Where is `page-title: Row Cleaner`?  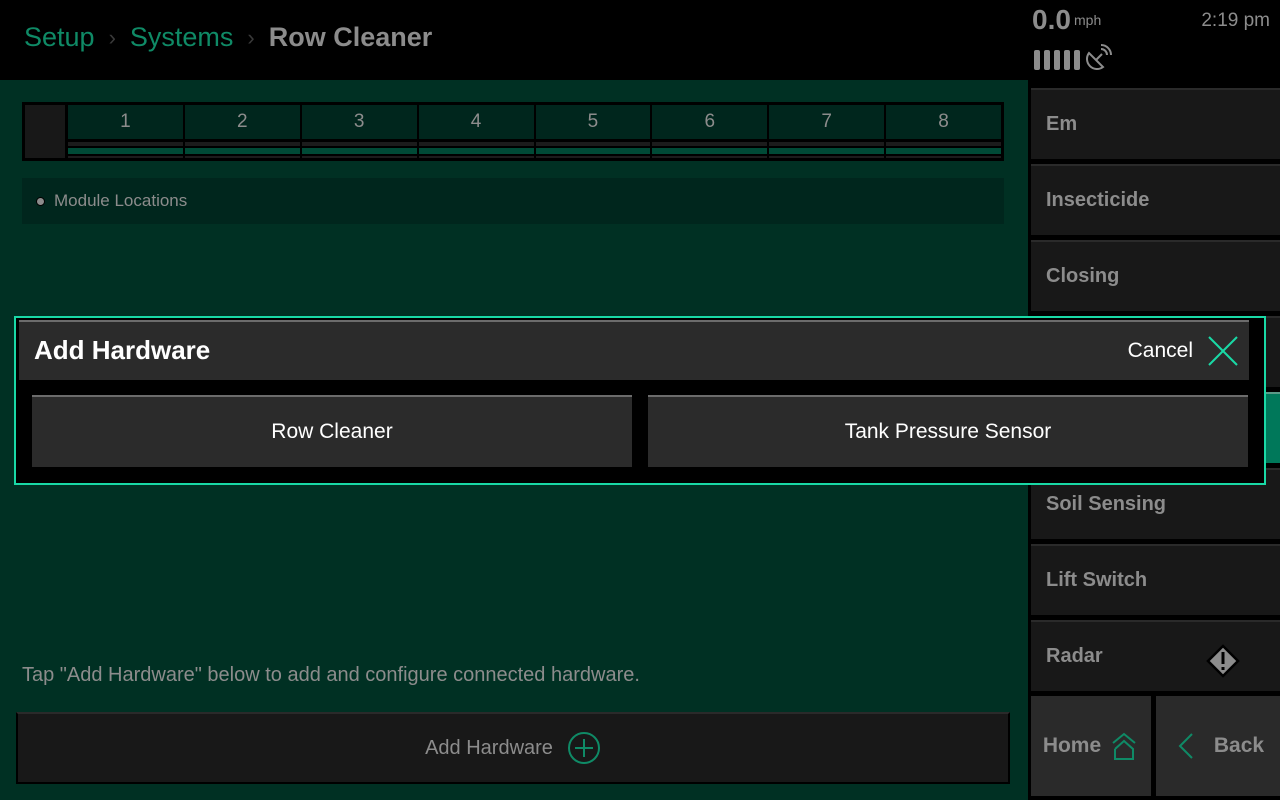 page-title: Row Cleaner is located at coordinates (350, 37).